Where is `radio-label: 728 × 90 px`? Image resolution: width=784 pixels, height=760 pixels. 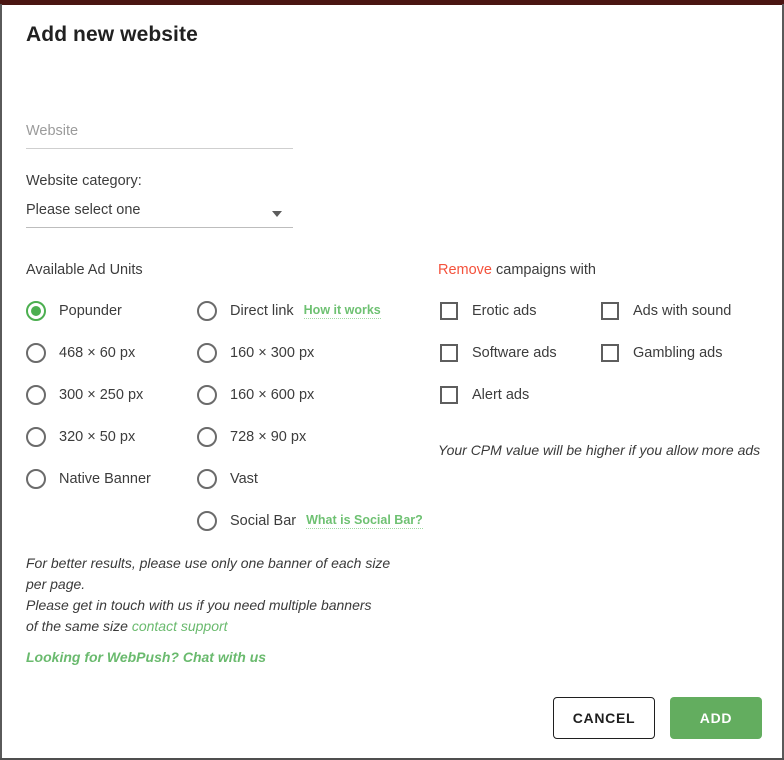
radio-label: 728 × 90 px is located at coordinates (268, 437).